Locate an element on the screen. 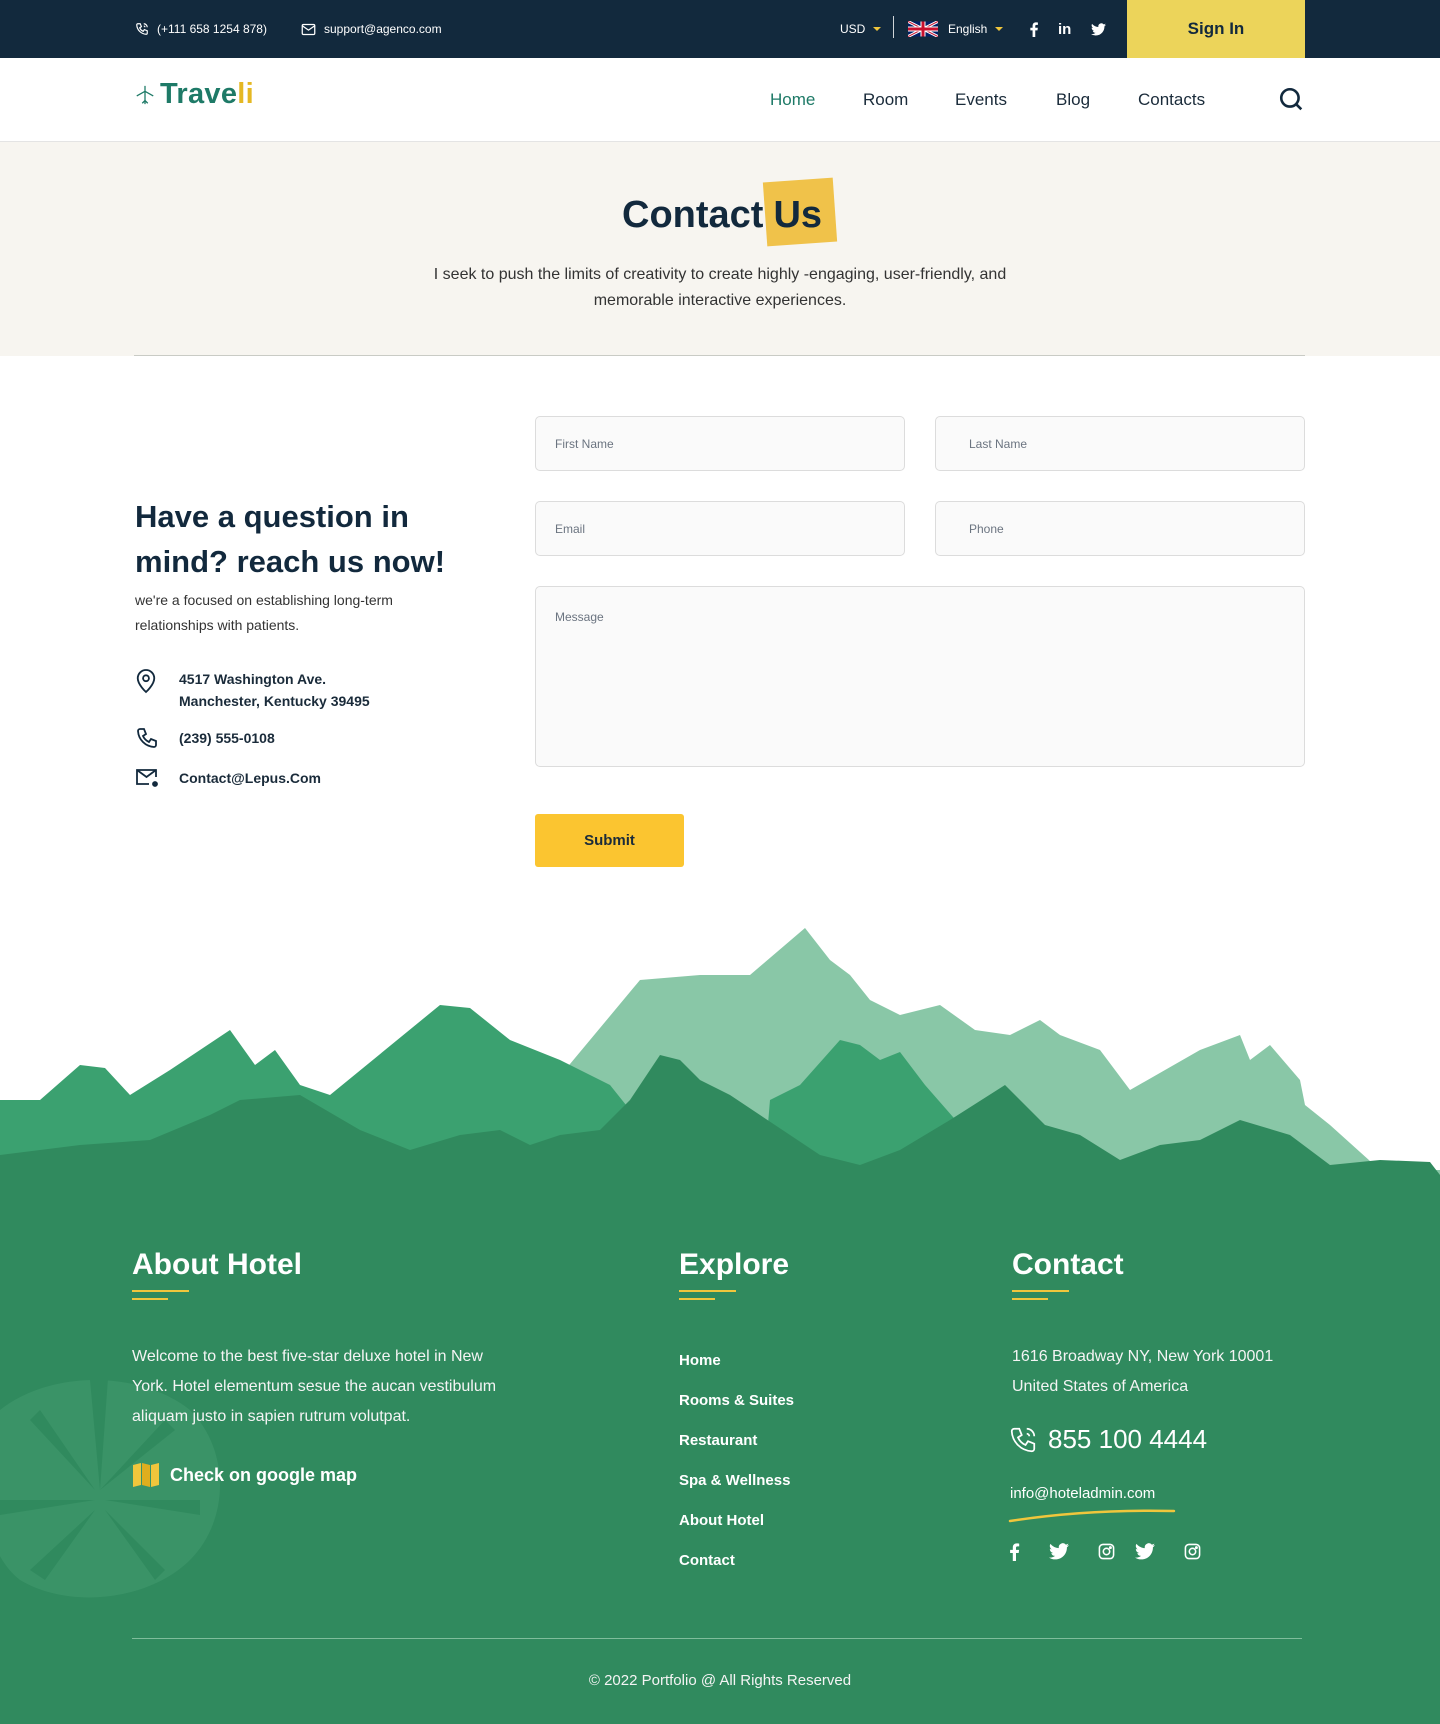 The width and height of the screenshot is (1440, 1724). logo: Traveli is located at coordinates (194, 94).